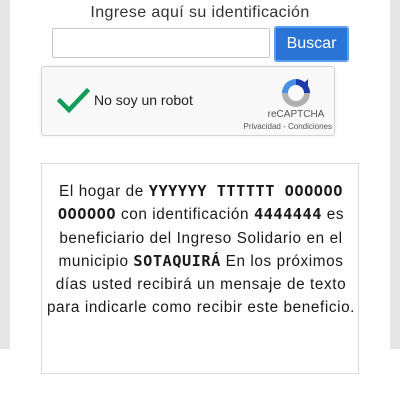 The height and width of the screenshot is (400, 400). Describe the element at coordinates (143, 100) in the screenshot. I see `captcha-label: No soy un robot` at that location.